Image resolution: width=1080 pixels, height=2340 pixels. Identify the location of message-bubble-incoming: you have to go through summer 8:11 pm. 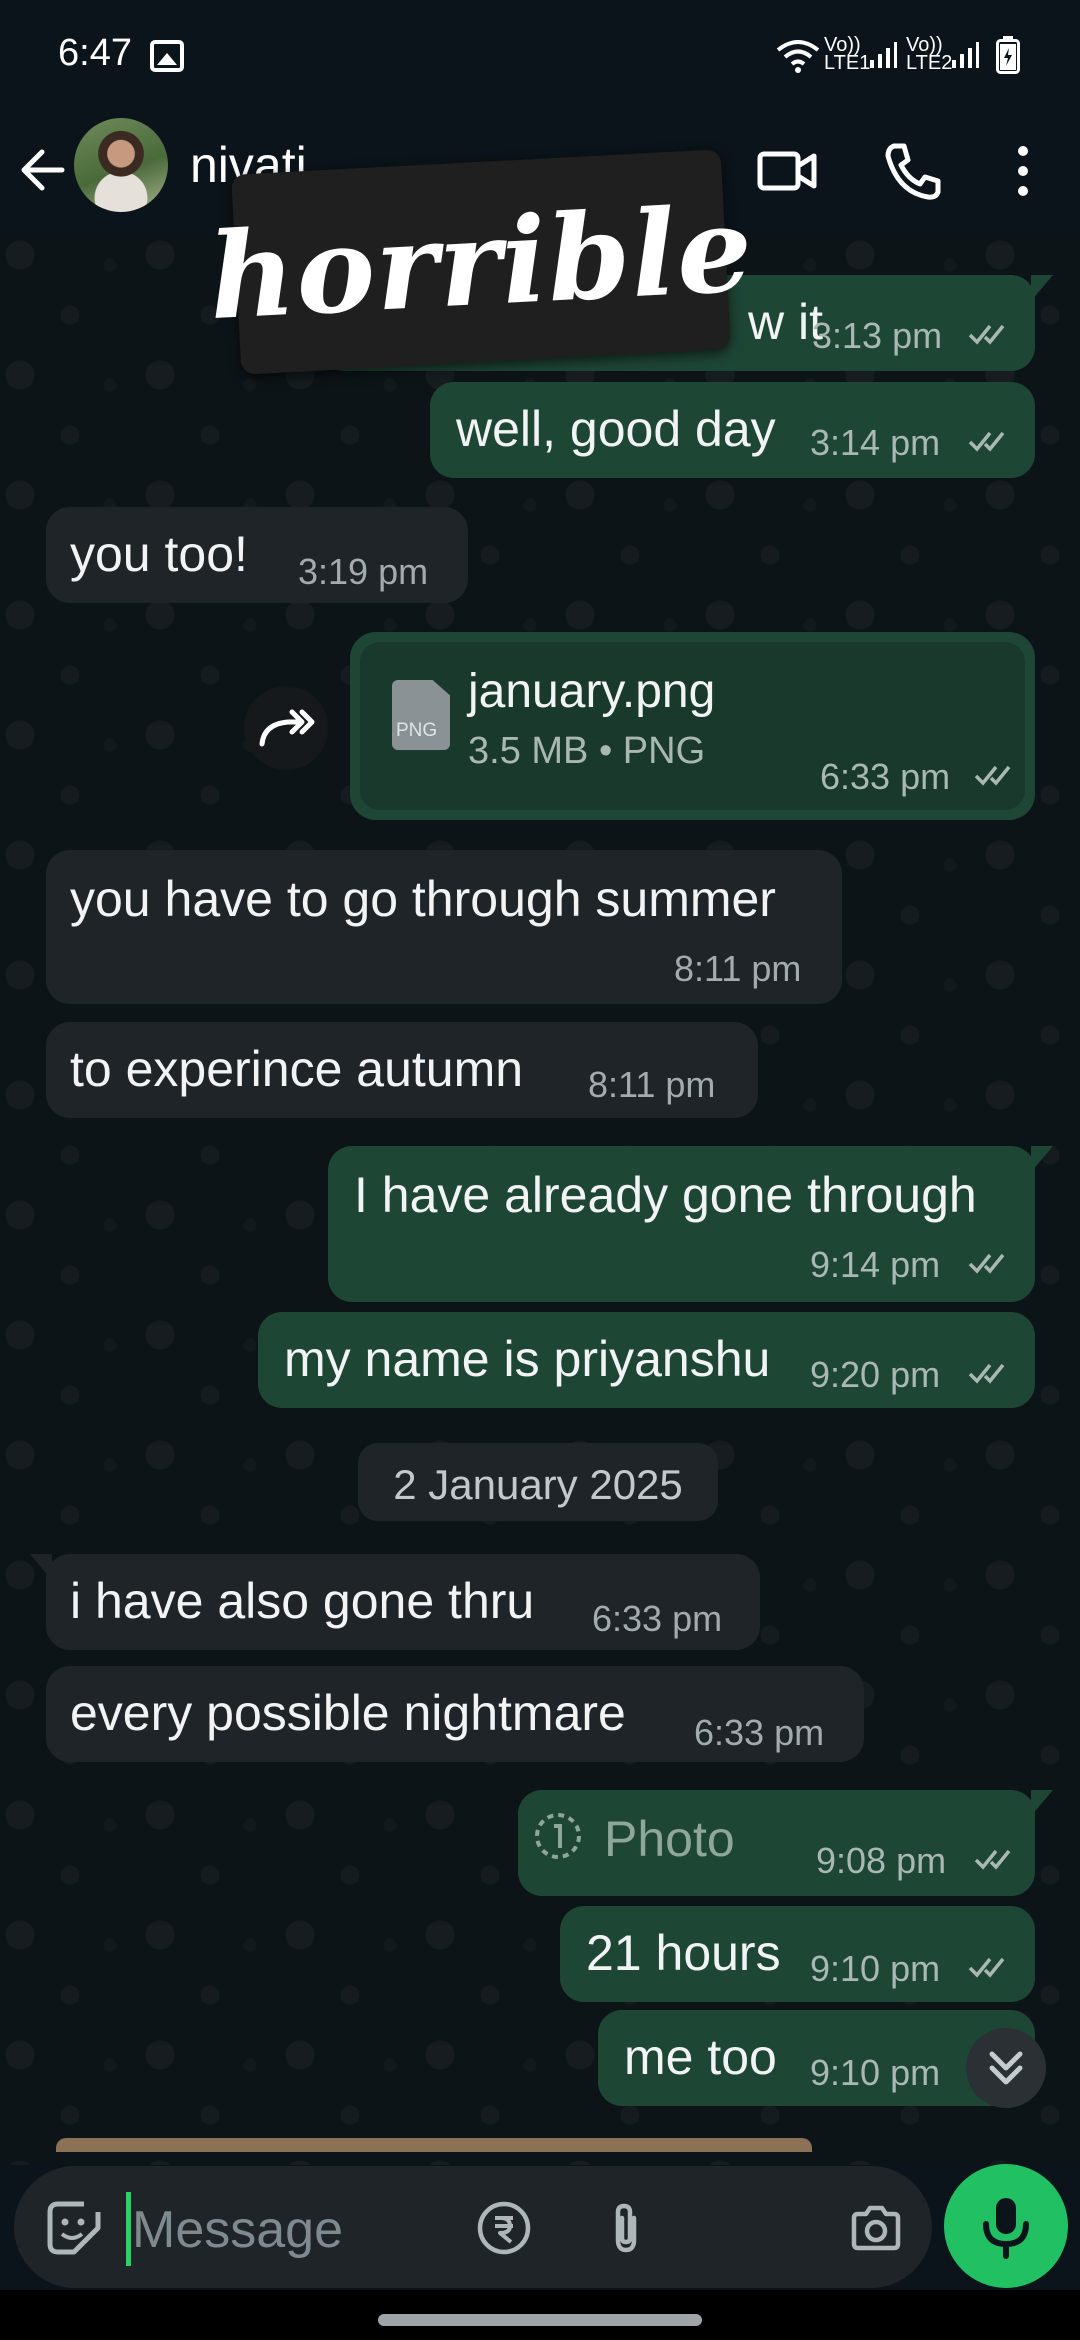
(444, 927).